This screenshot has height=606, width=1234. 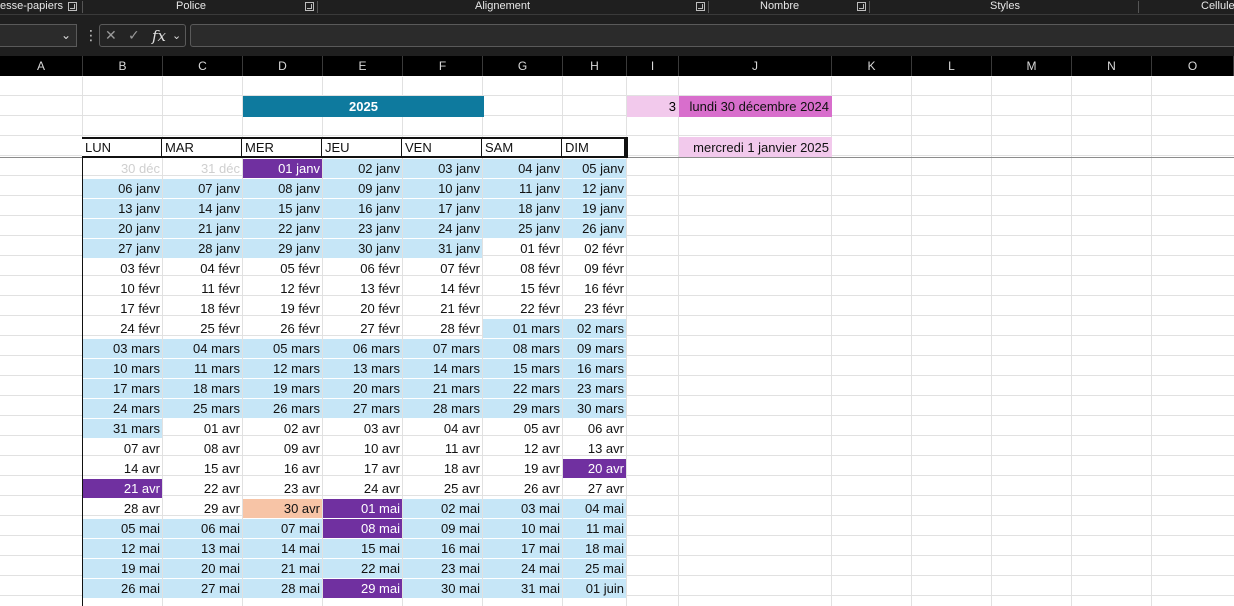 I want to click on calendar-day-cell: 20 janv, so click(x=122, y=228).